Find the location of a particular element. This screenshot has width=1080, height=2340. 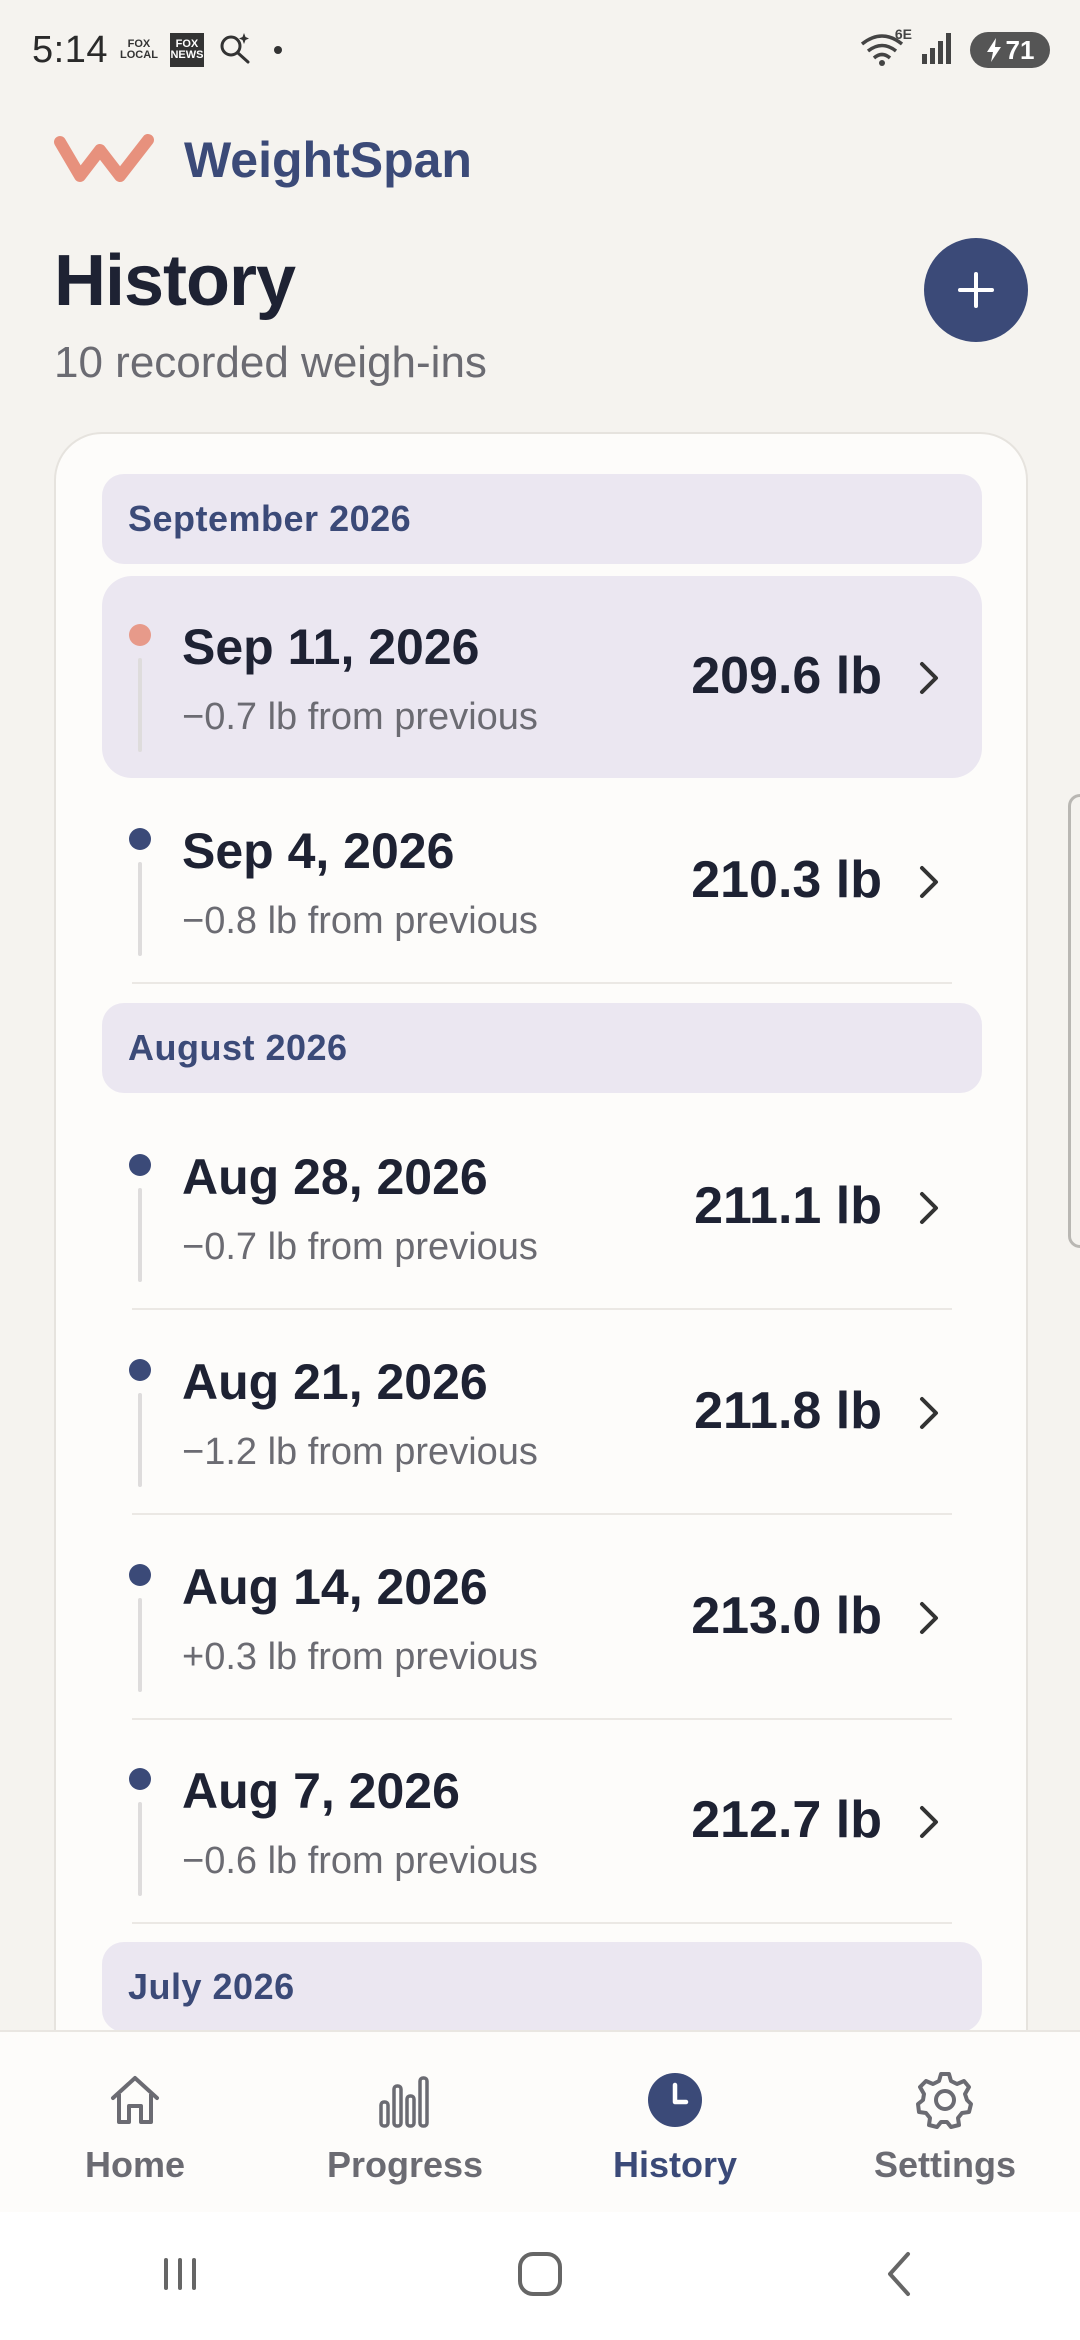

recent-apps-button is located at coordinates (180, 2276).